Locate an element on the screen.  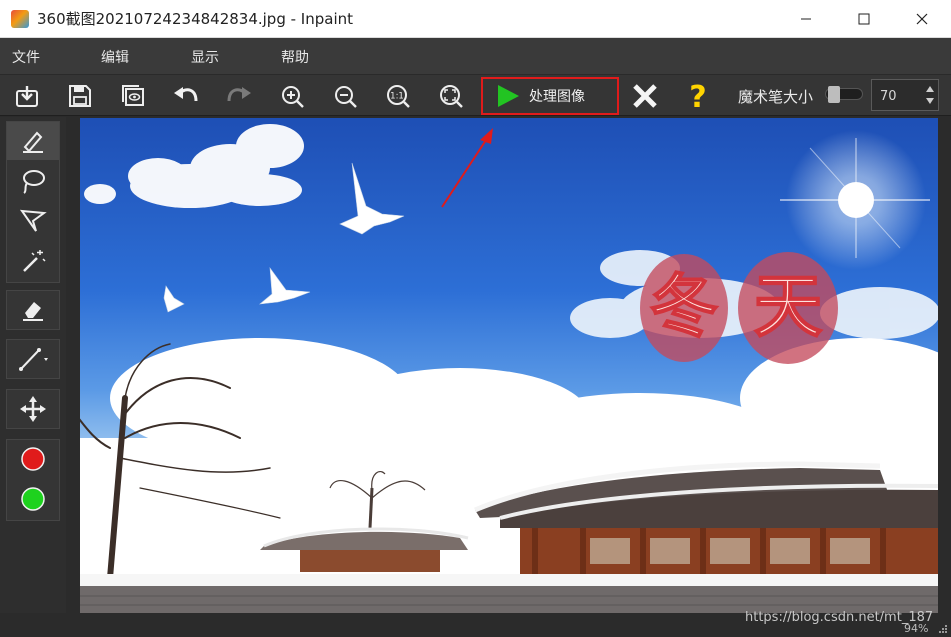
resize-grip-icon is located at coordinates (943, 629).